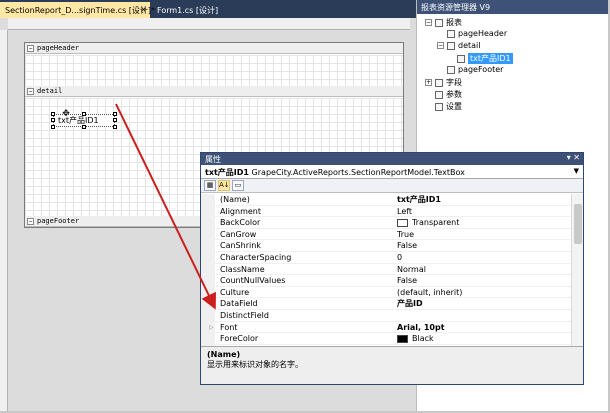  Describe the element at coordinates (428, 82) in the screenshot. I see `expand-icon: +` at that location.